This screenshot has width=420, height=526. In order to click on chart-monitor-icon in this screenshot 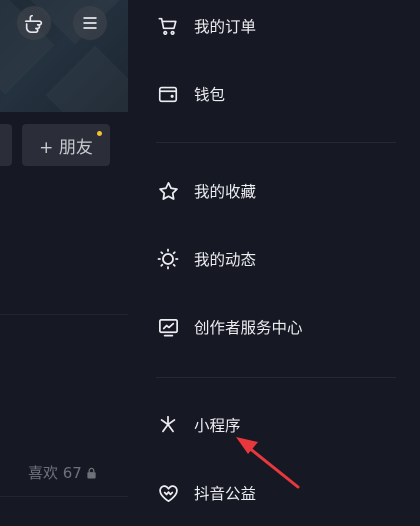, I will do `click(168, 327)`.